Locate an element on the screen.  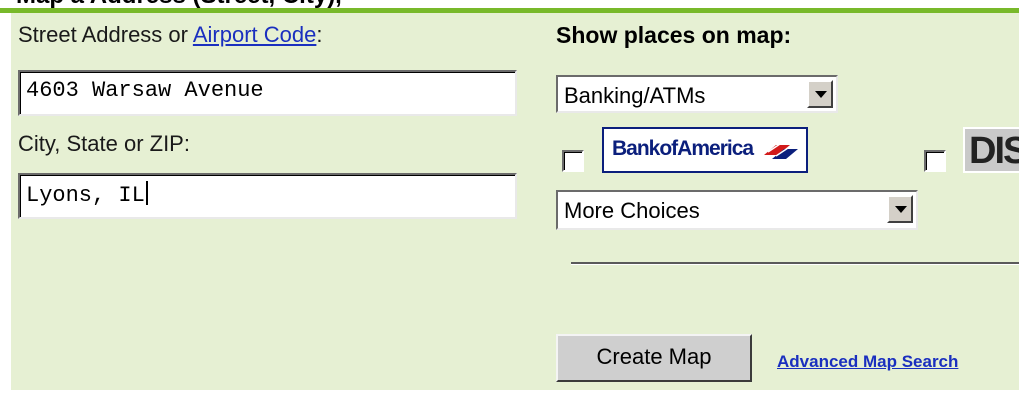
discover-checkbox is located at coordinates (935, 161).